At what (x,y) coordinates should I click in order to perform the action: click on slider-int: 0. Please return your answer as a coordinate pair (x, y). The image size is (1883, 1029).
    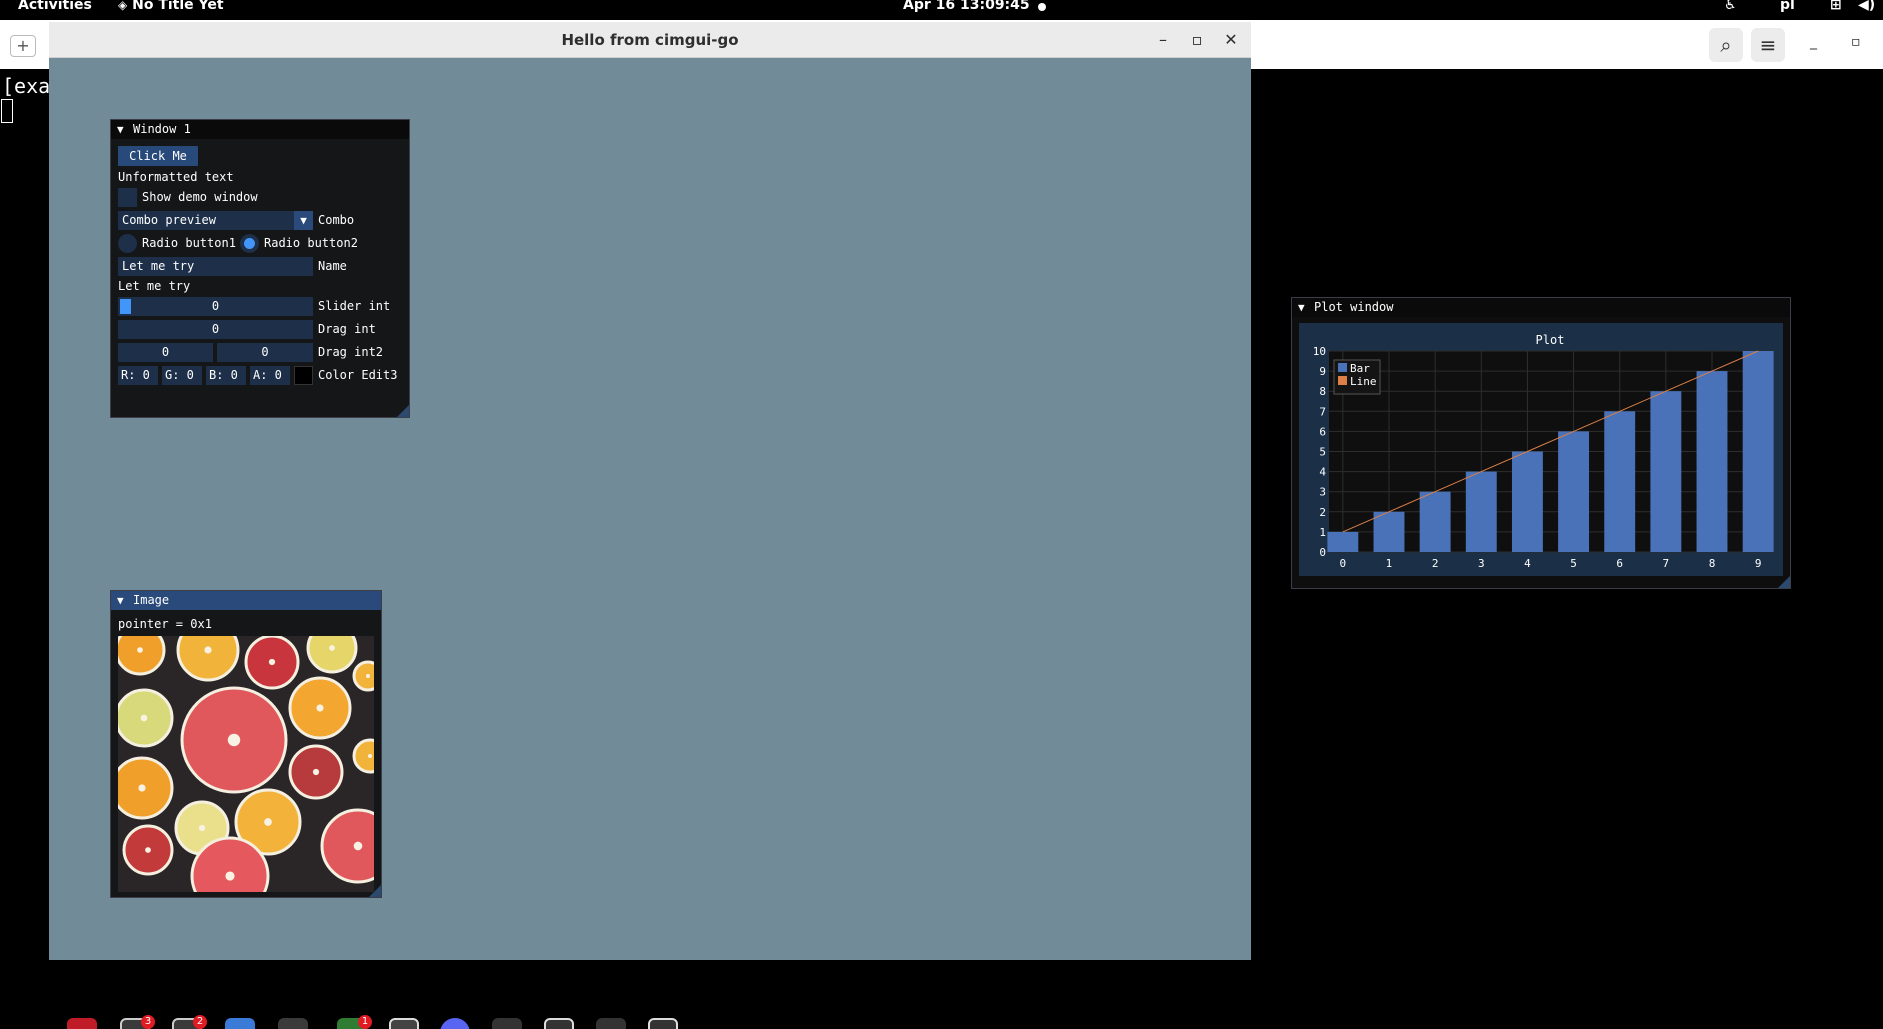
    Looking at the image, I should click on (215, 306).